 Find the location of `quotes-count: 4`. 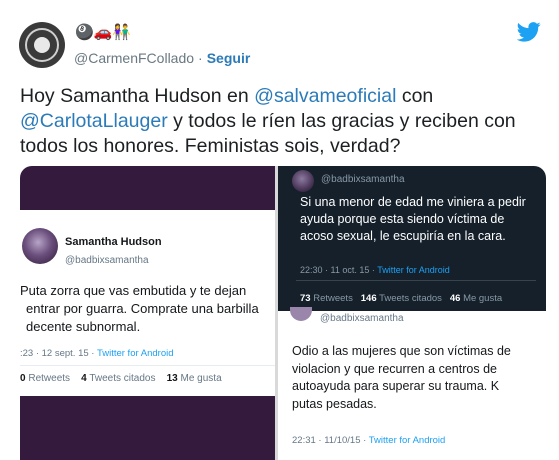

quotes-count: 4 is located at coordinates (84, 378).